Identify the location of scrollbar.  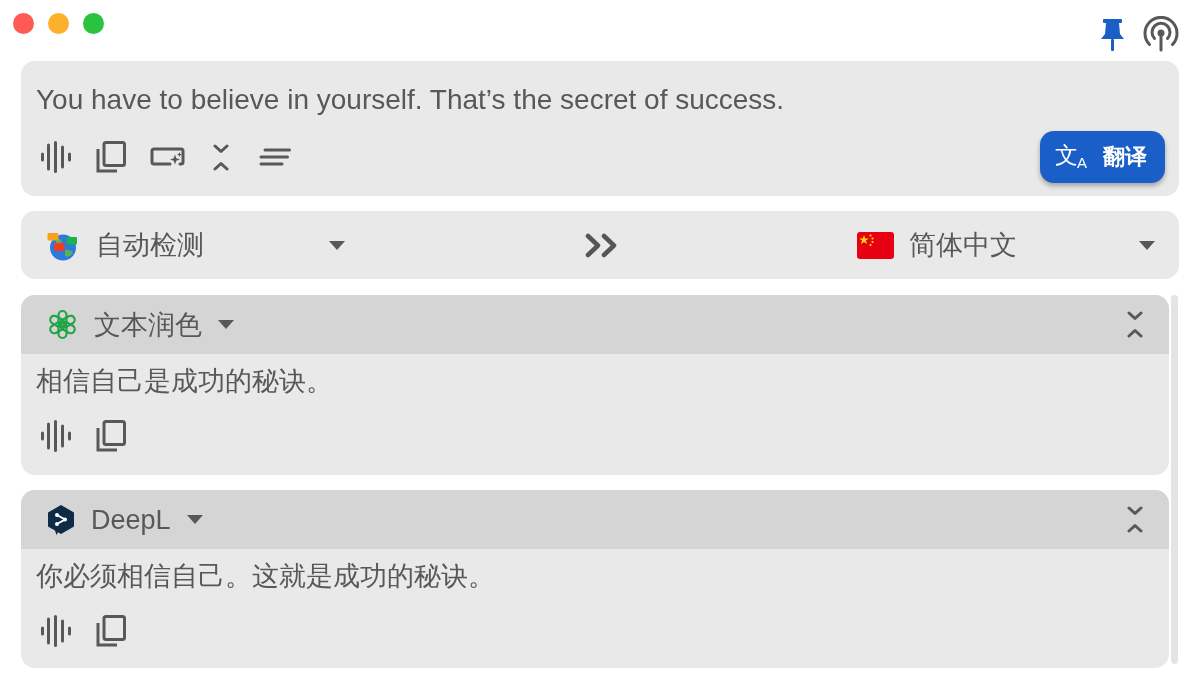
(1174, 479).